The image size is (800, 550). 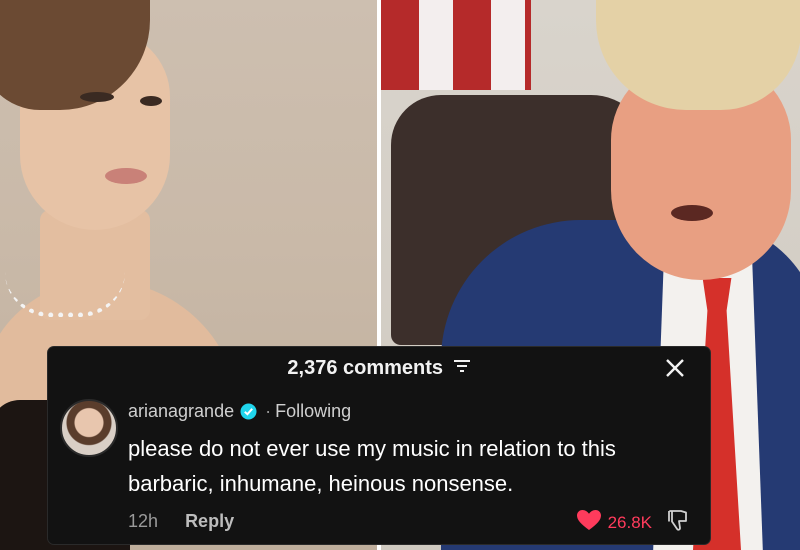 I want to click on thumbs-down-icon, so click(x=678, y=522).